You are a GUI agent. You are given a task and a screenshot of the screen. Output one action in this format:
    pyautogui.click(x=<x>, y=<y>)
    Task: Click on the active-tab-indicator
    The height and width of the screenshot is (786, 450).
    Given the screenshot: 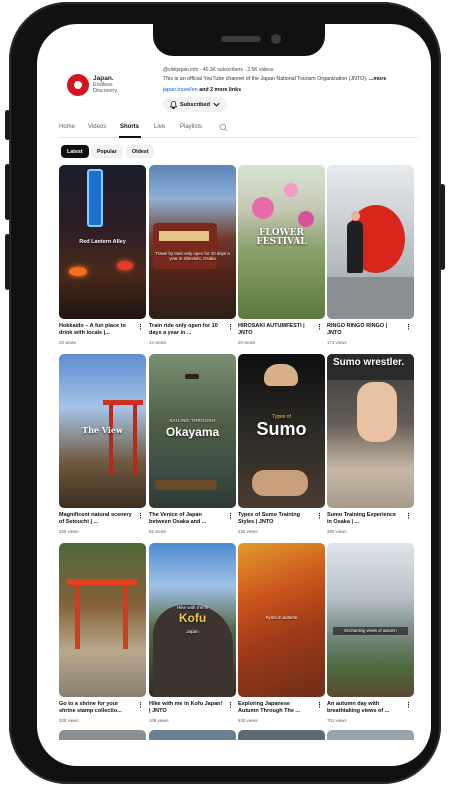 What is the action you would take?
    pyautogui.click(x=130, y=137)
    